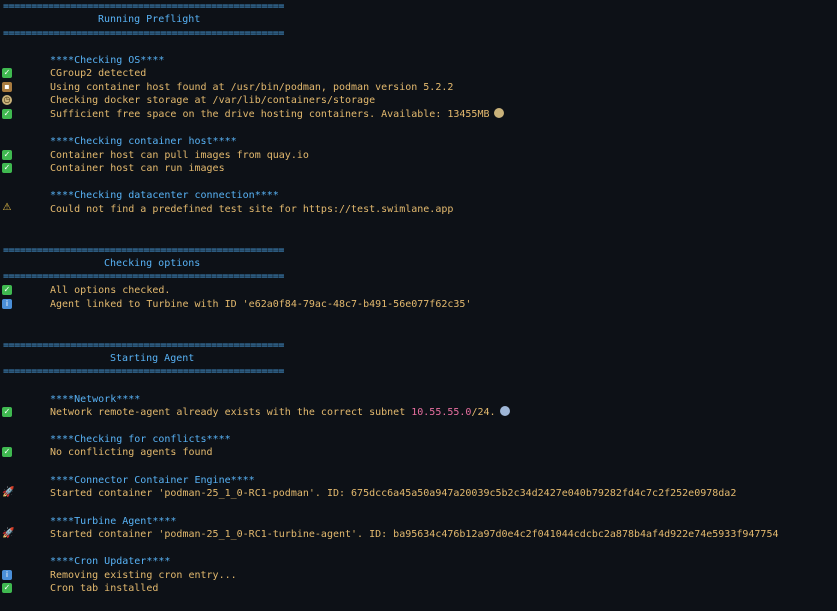  I want to click on clock-icon: ◷, so click(7, 100).